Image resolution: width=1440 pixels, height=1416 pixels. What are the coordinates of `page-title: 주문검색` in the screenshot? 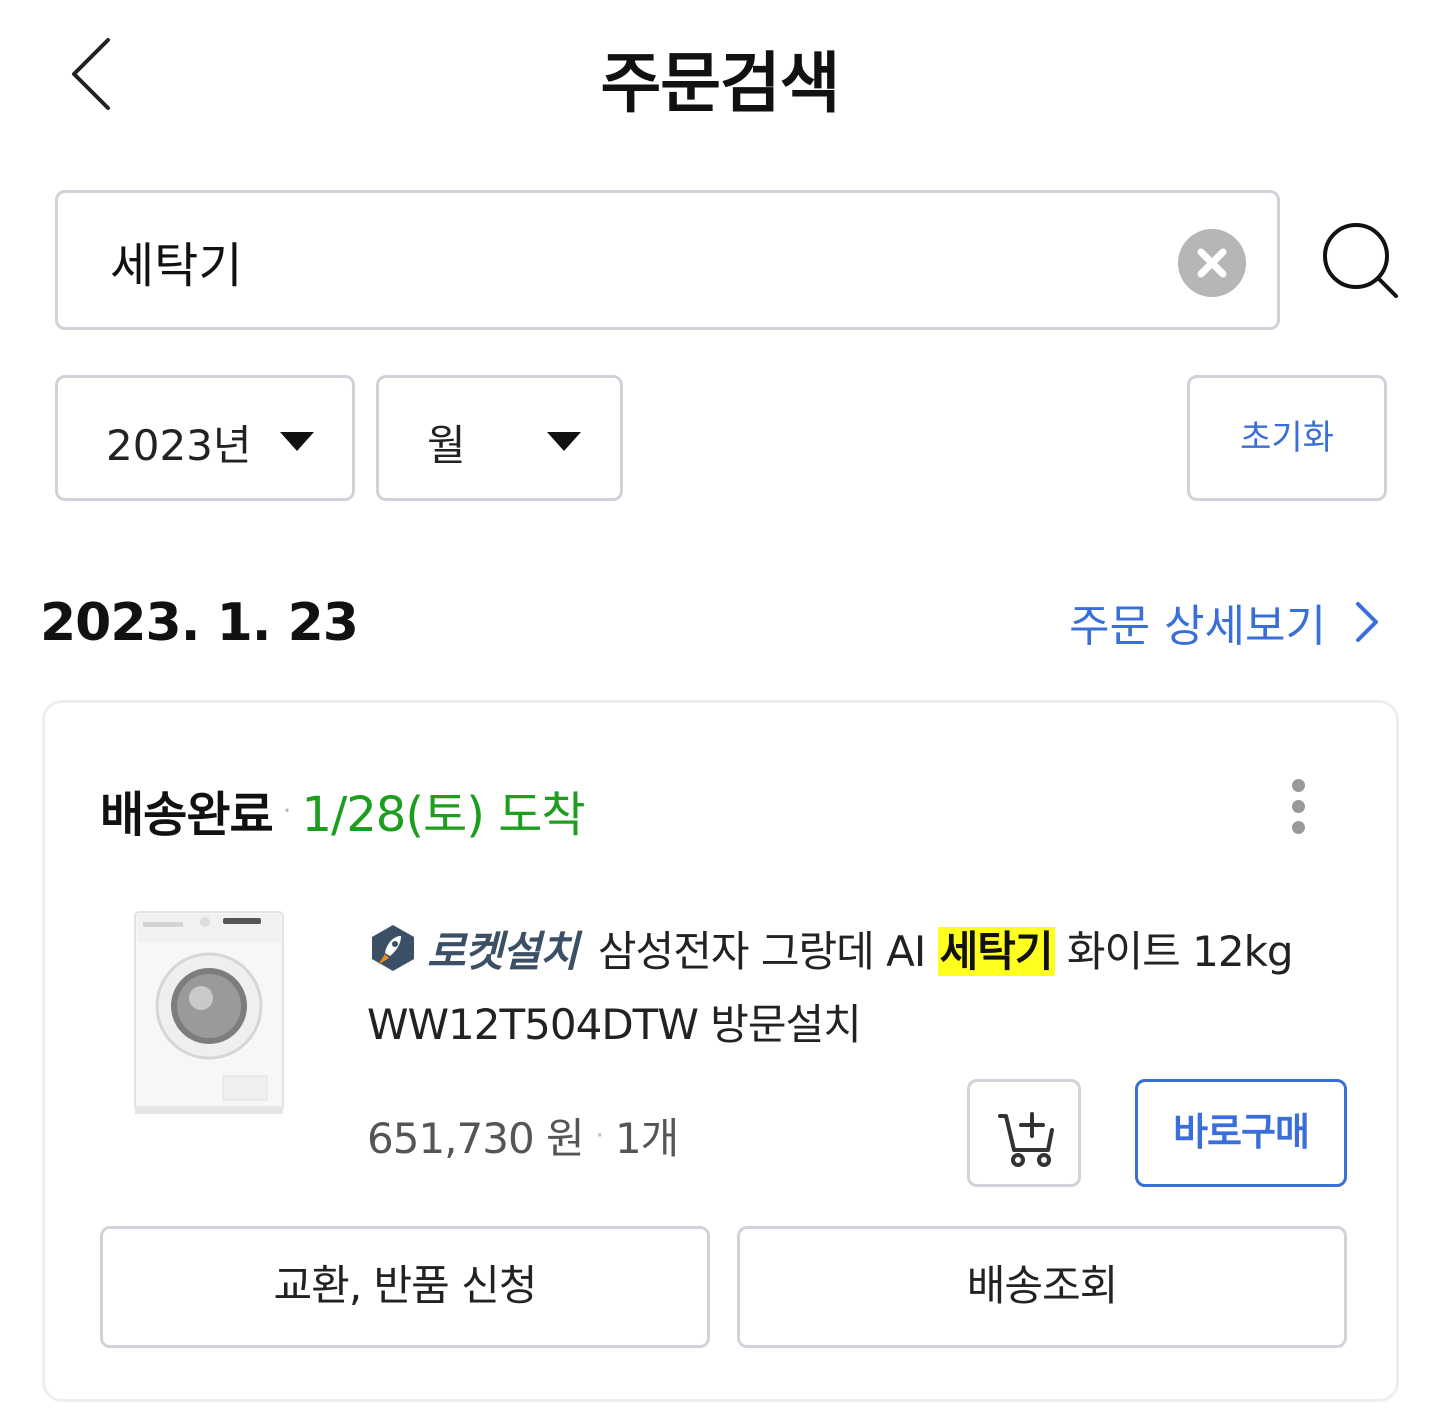 It's located at (720, 83).